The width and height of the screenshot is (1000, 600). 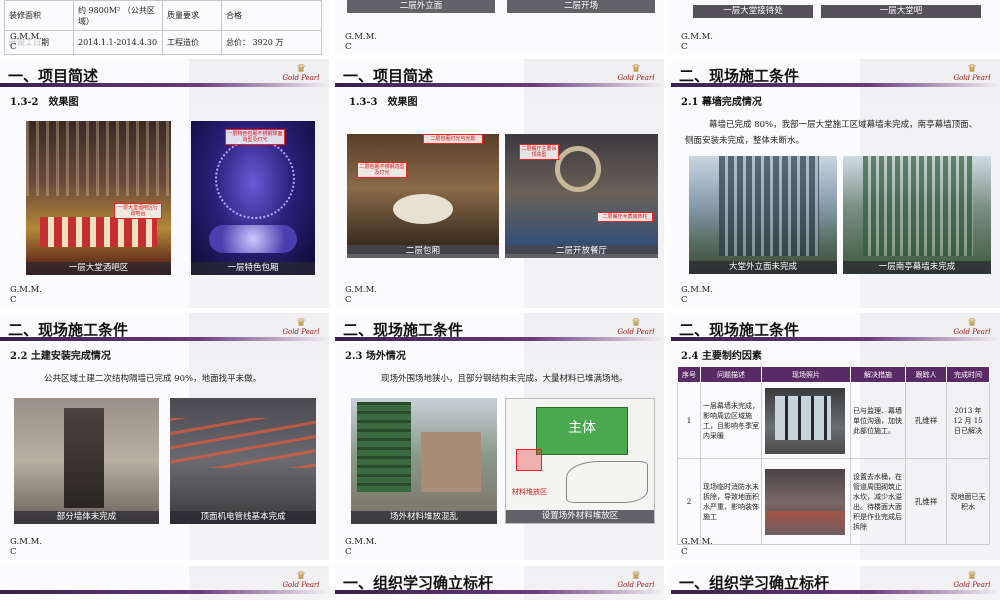 What do you see at coordinates (689, 501) in the screenshot?
I see `row-number: 2` at bounding box center [689, 501].